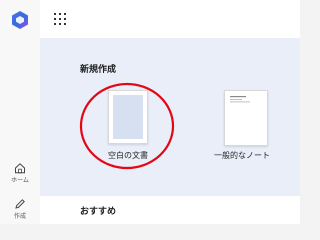 Image resolution: width=320 pixels, height=240 pixels. I want to click on app-logo-icon, so click(20, 20).